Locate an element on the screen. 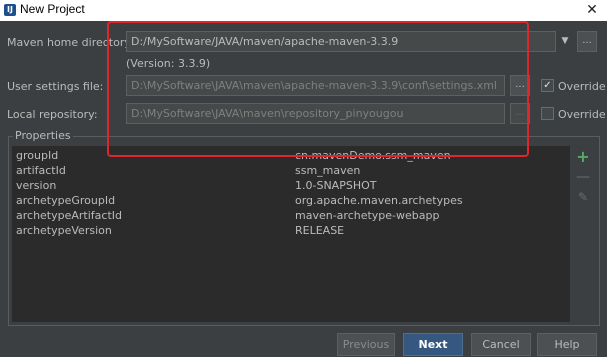 This screenshot has height=357, width=607. table-row: groupId cn.mavenDemo.ssm_maven is located at coordinates (291, 155).